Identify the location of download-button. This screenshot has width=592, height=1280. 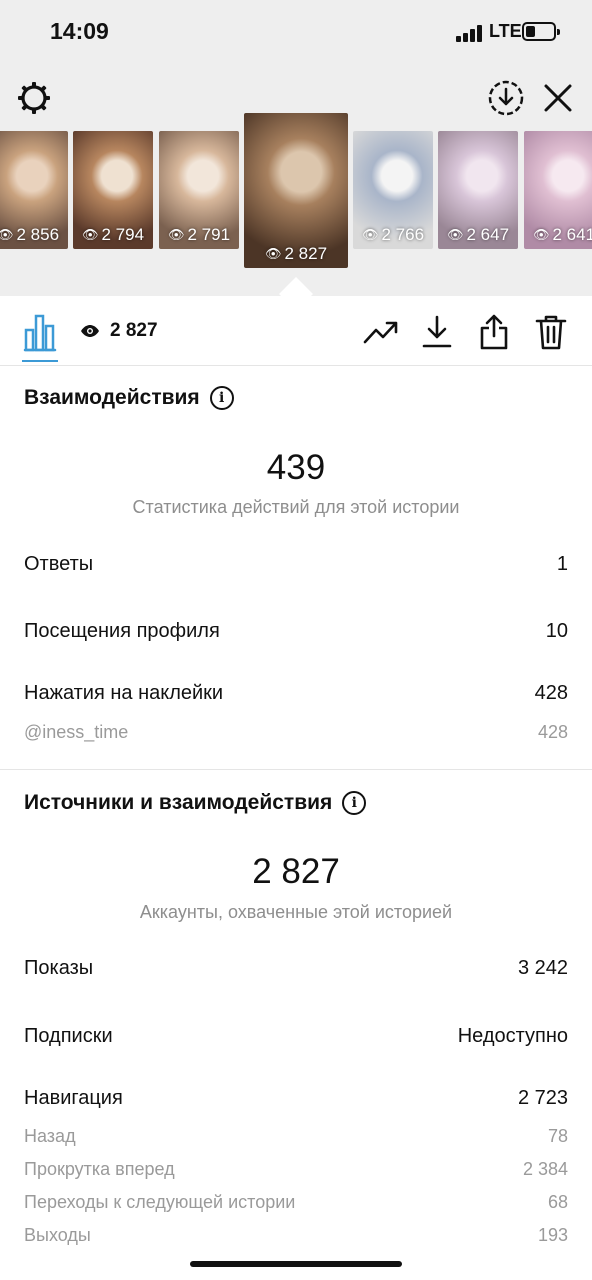
(437, 332).